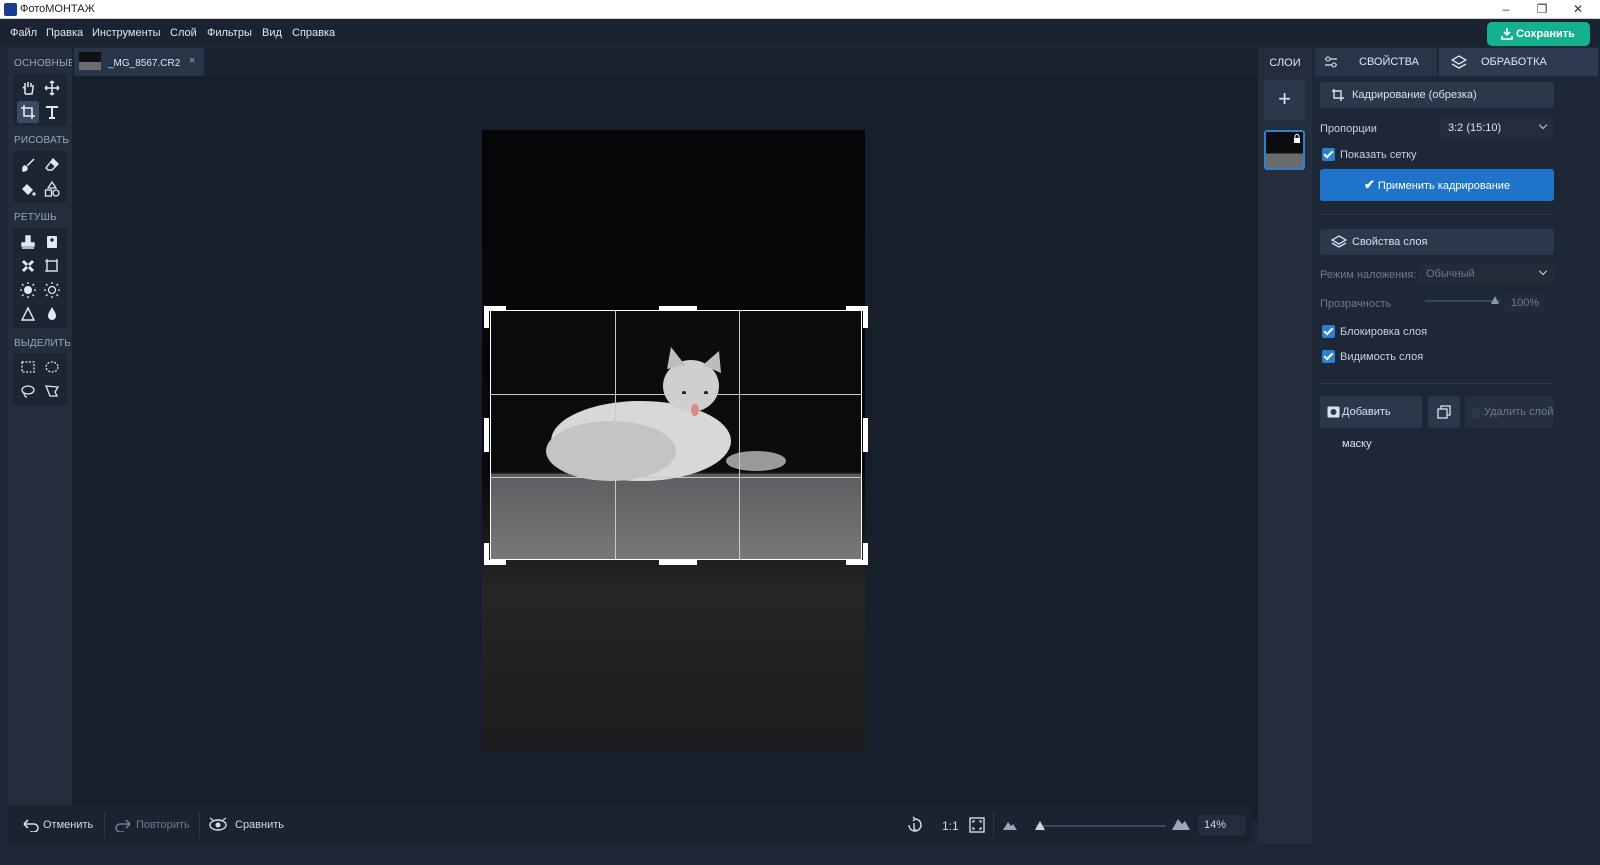  What do you see at coordinates (259, 825) in the screenshot?
I see `compare-button: Сравнить` at bounding box center [259, 825].